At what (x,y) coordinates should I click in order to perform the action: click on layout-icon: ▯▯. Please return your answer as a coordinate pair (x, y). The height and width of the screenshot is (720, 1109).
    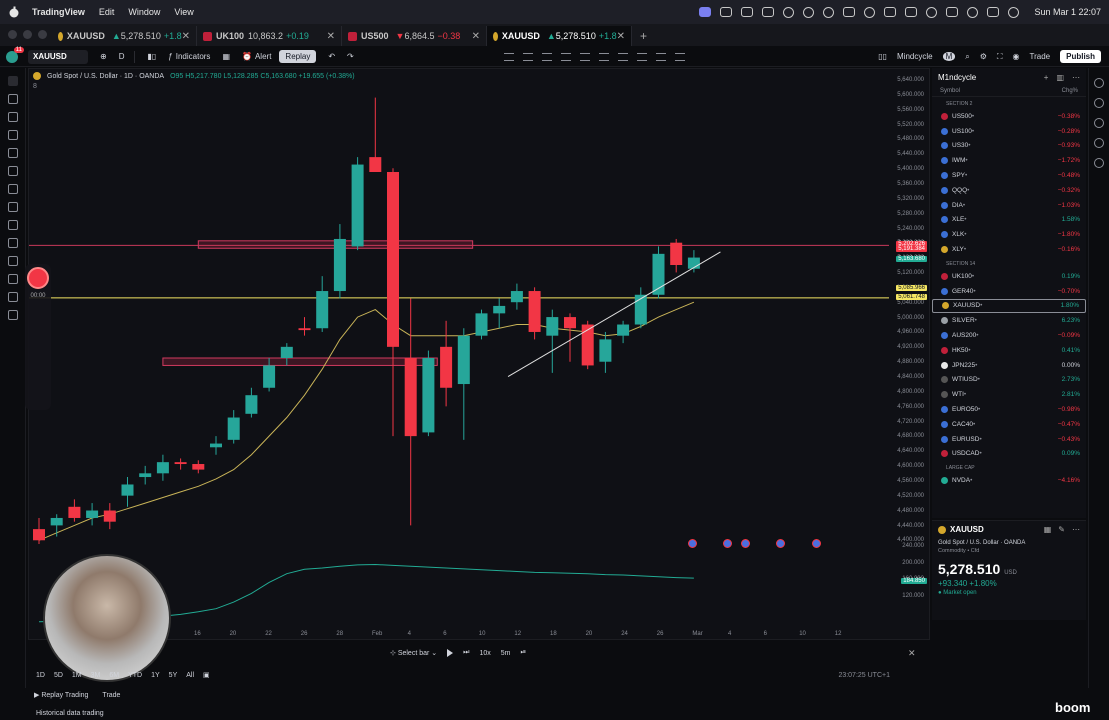
    Looking at the image, I should click on (882, 56).